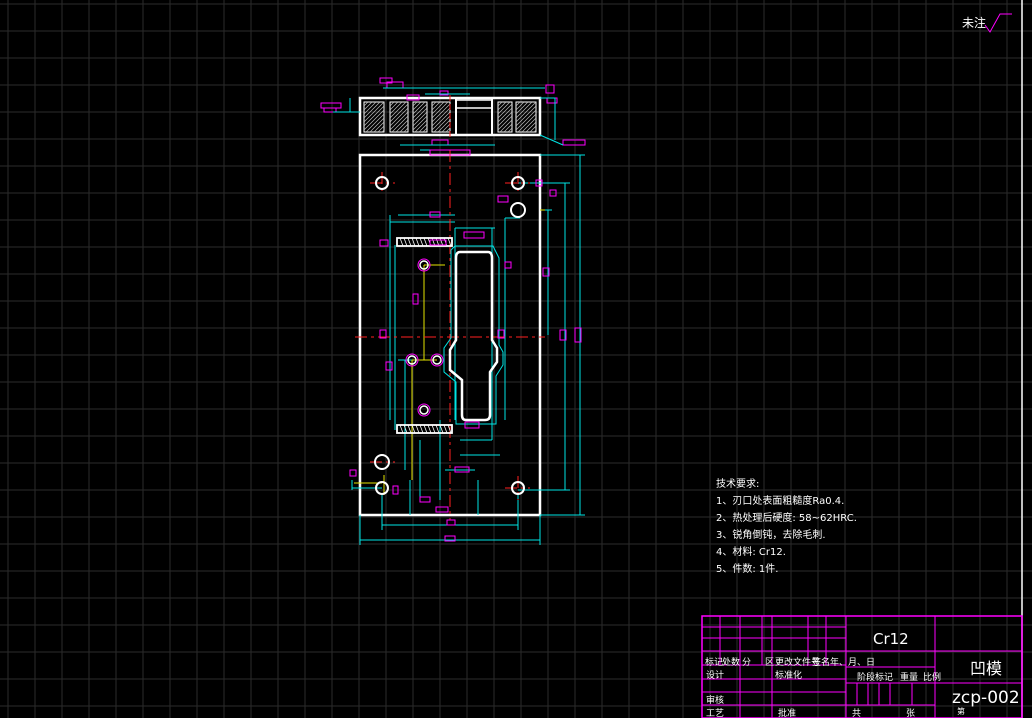 This screenshot has height=718, width=1032. Describe the element at coordinates (787, 713) in the screenshot. I see `approve-label: 批准` at that location.